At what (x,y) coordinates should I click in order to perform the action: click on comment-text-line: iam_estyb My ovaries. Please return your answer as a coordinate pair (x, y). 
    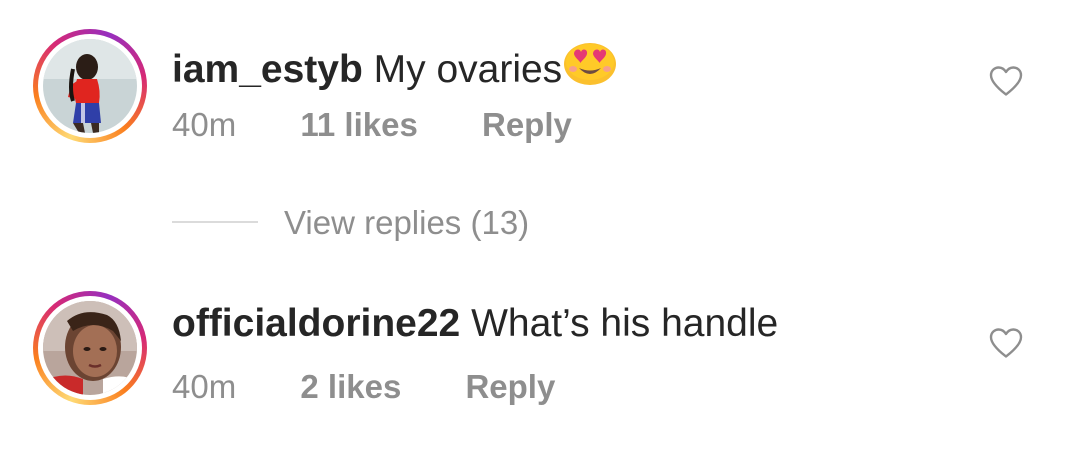
    Looking at the image, I should click on (394, 67).